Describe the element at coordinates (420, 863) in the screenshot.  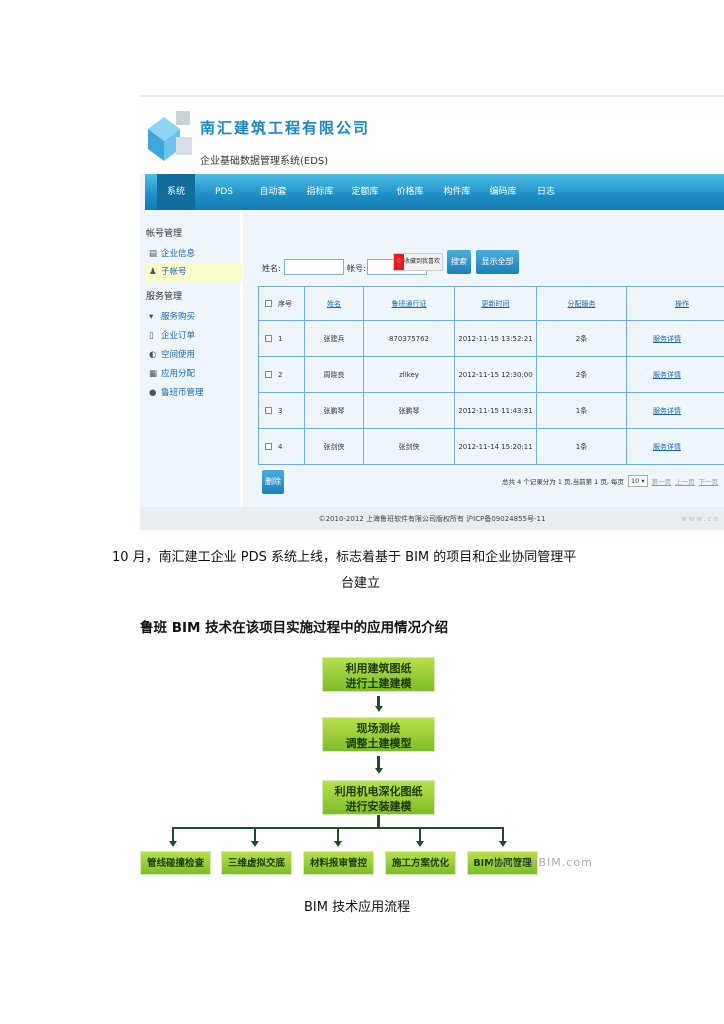
I see `flow-branch-4: 施工方案优化` at that location.